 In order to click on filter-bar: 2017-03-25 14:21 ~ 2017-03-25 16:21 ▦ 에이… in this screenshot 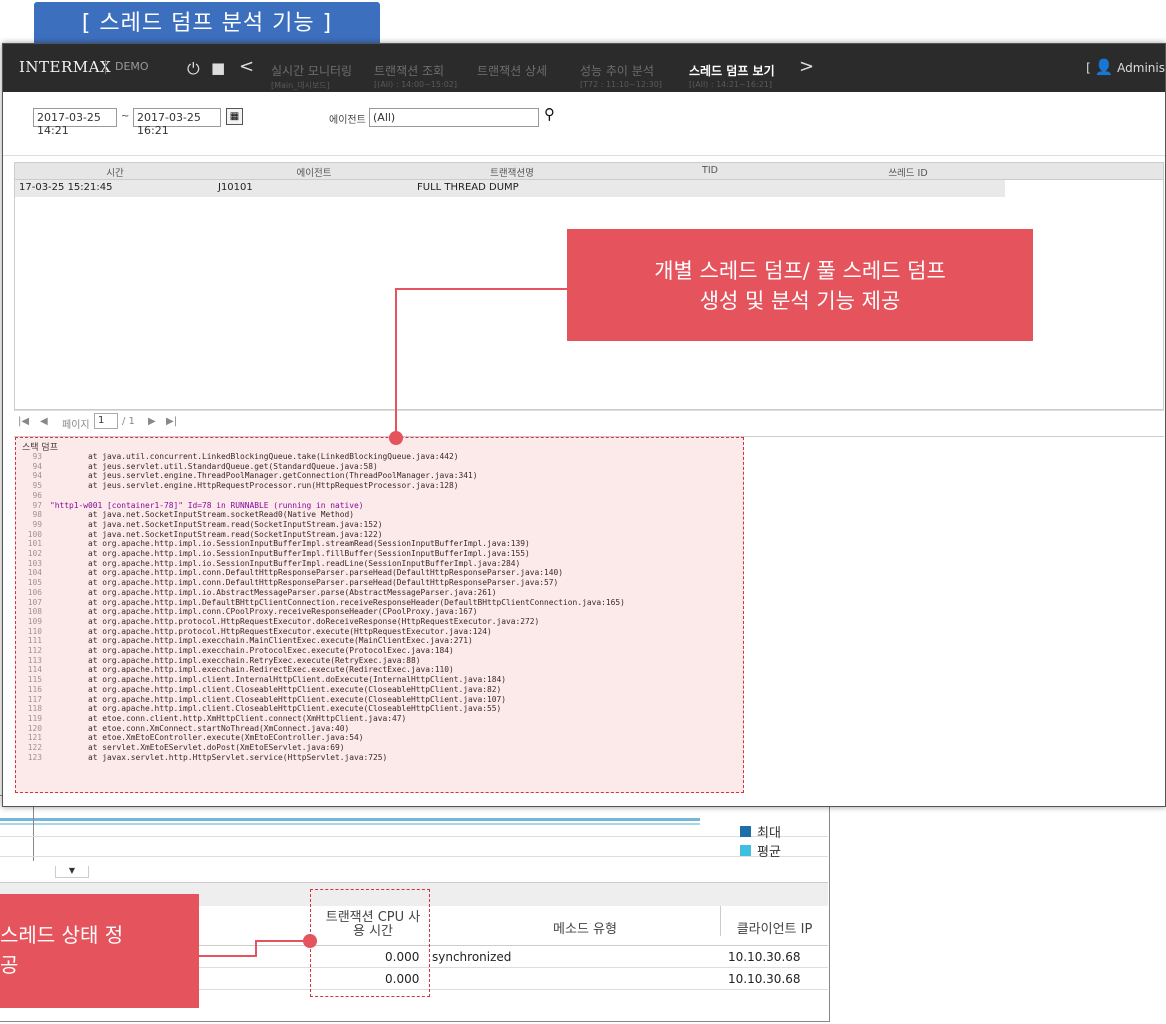, I will do `click(584, 124)`.